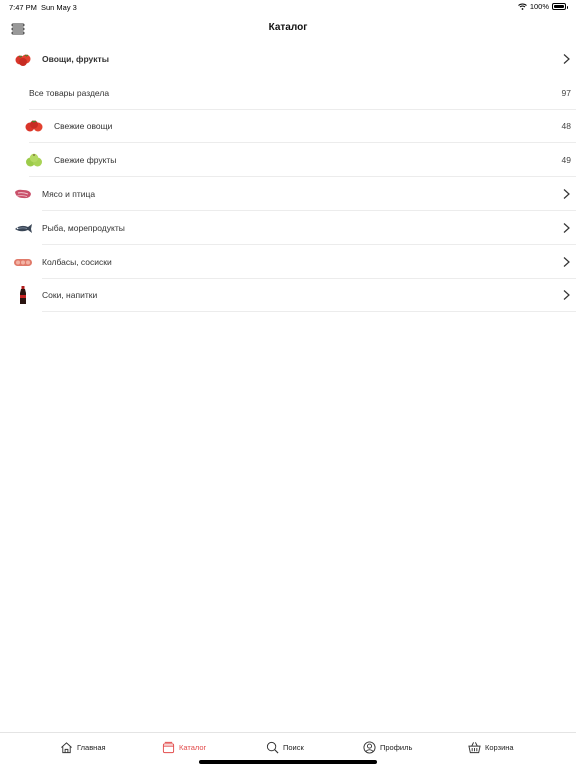 This screenshot has width=576, height=768. Describe the element at coordinates (499, 747) in the screenshot. I see `tab-label: Корзина` at that location.